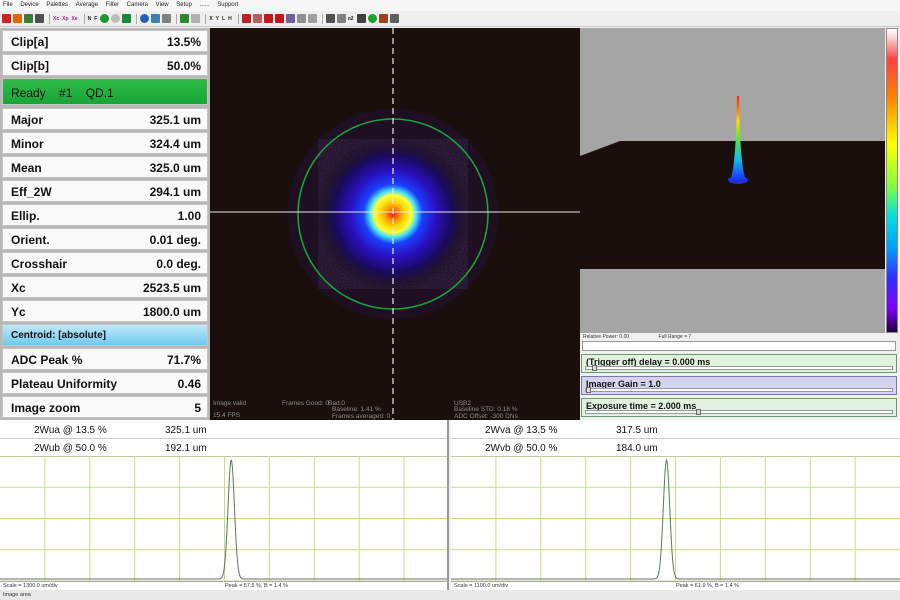  What do you see at coordinates (105, 18) in the screenshot?
I see `run-icon` at bounding box center [105, 18].